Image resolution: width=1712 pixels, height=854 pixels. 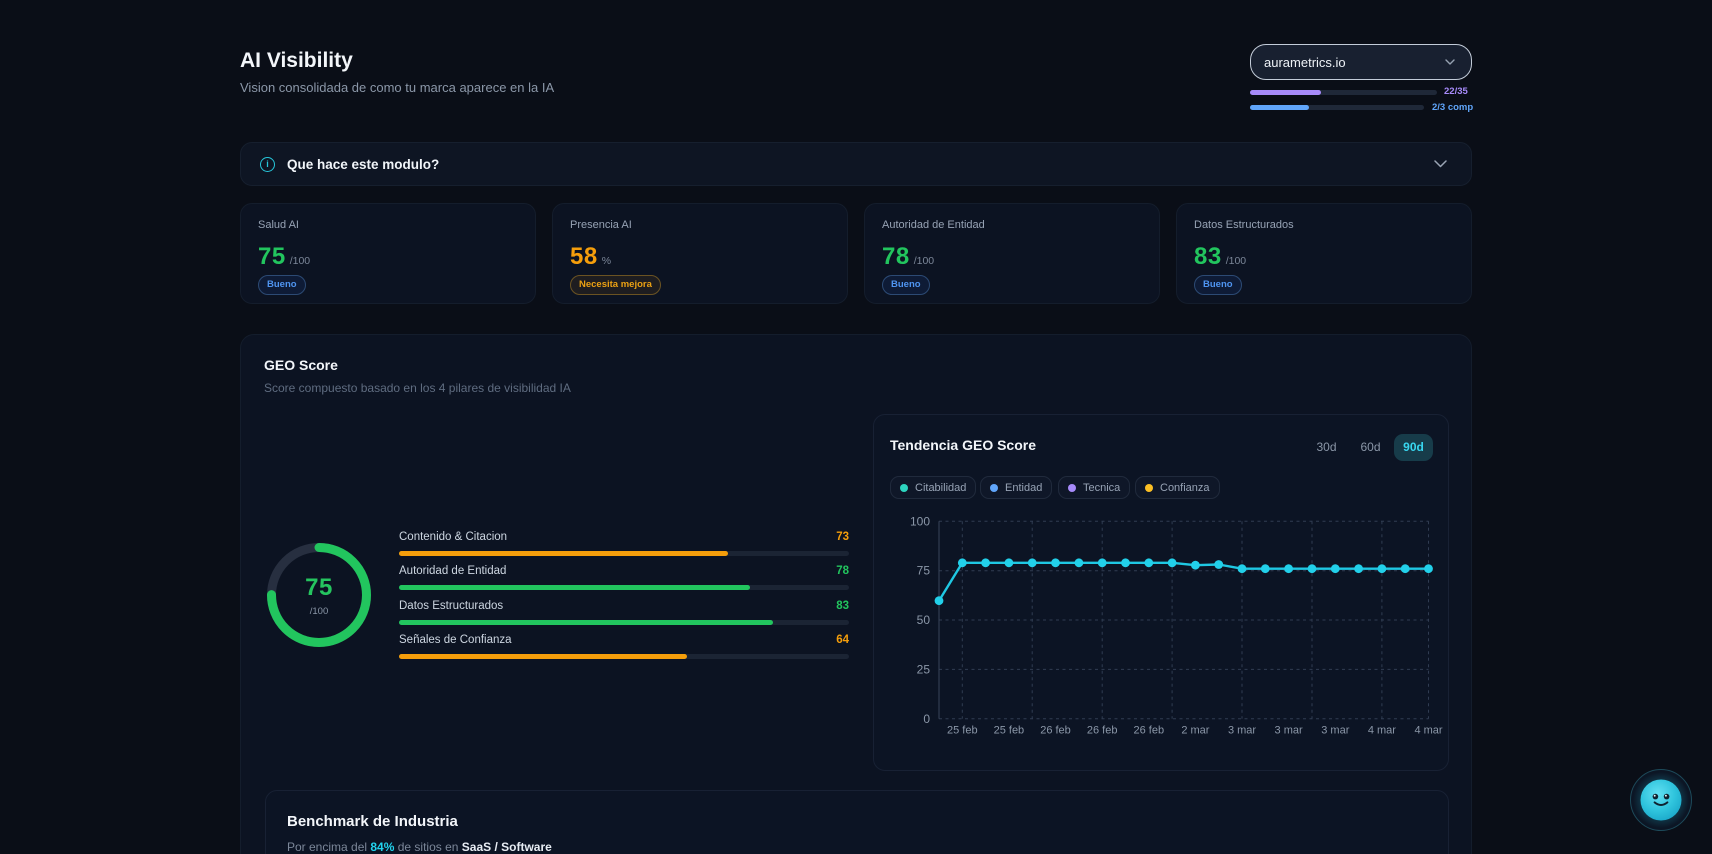 What do you see at coordinates (924, 669) in the screenshot?
I see `svg-text: 25` at bounding box center [924, 669].